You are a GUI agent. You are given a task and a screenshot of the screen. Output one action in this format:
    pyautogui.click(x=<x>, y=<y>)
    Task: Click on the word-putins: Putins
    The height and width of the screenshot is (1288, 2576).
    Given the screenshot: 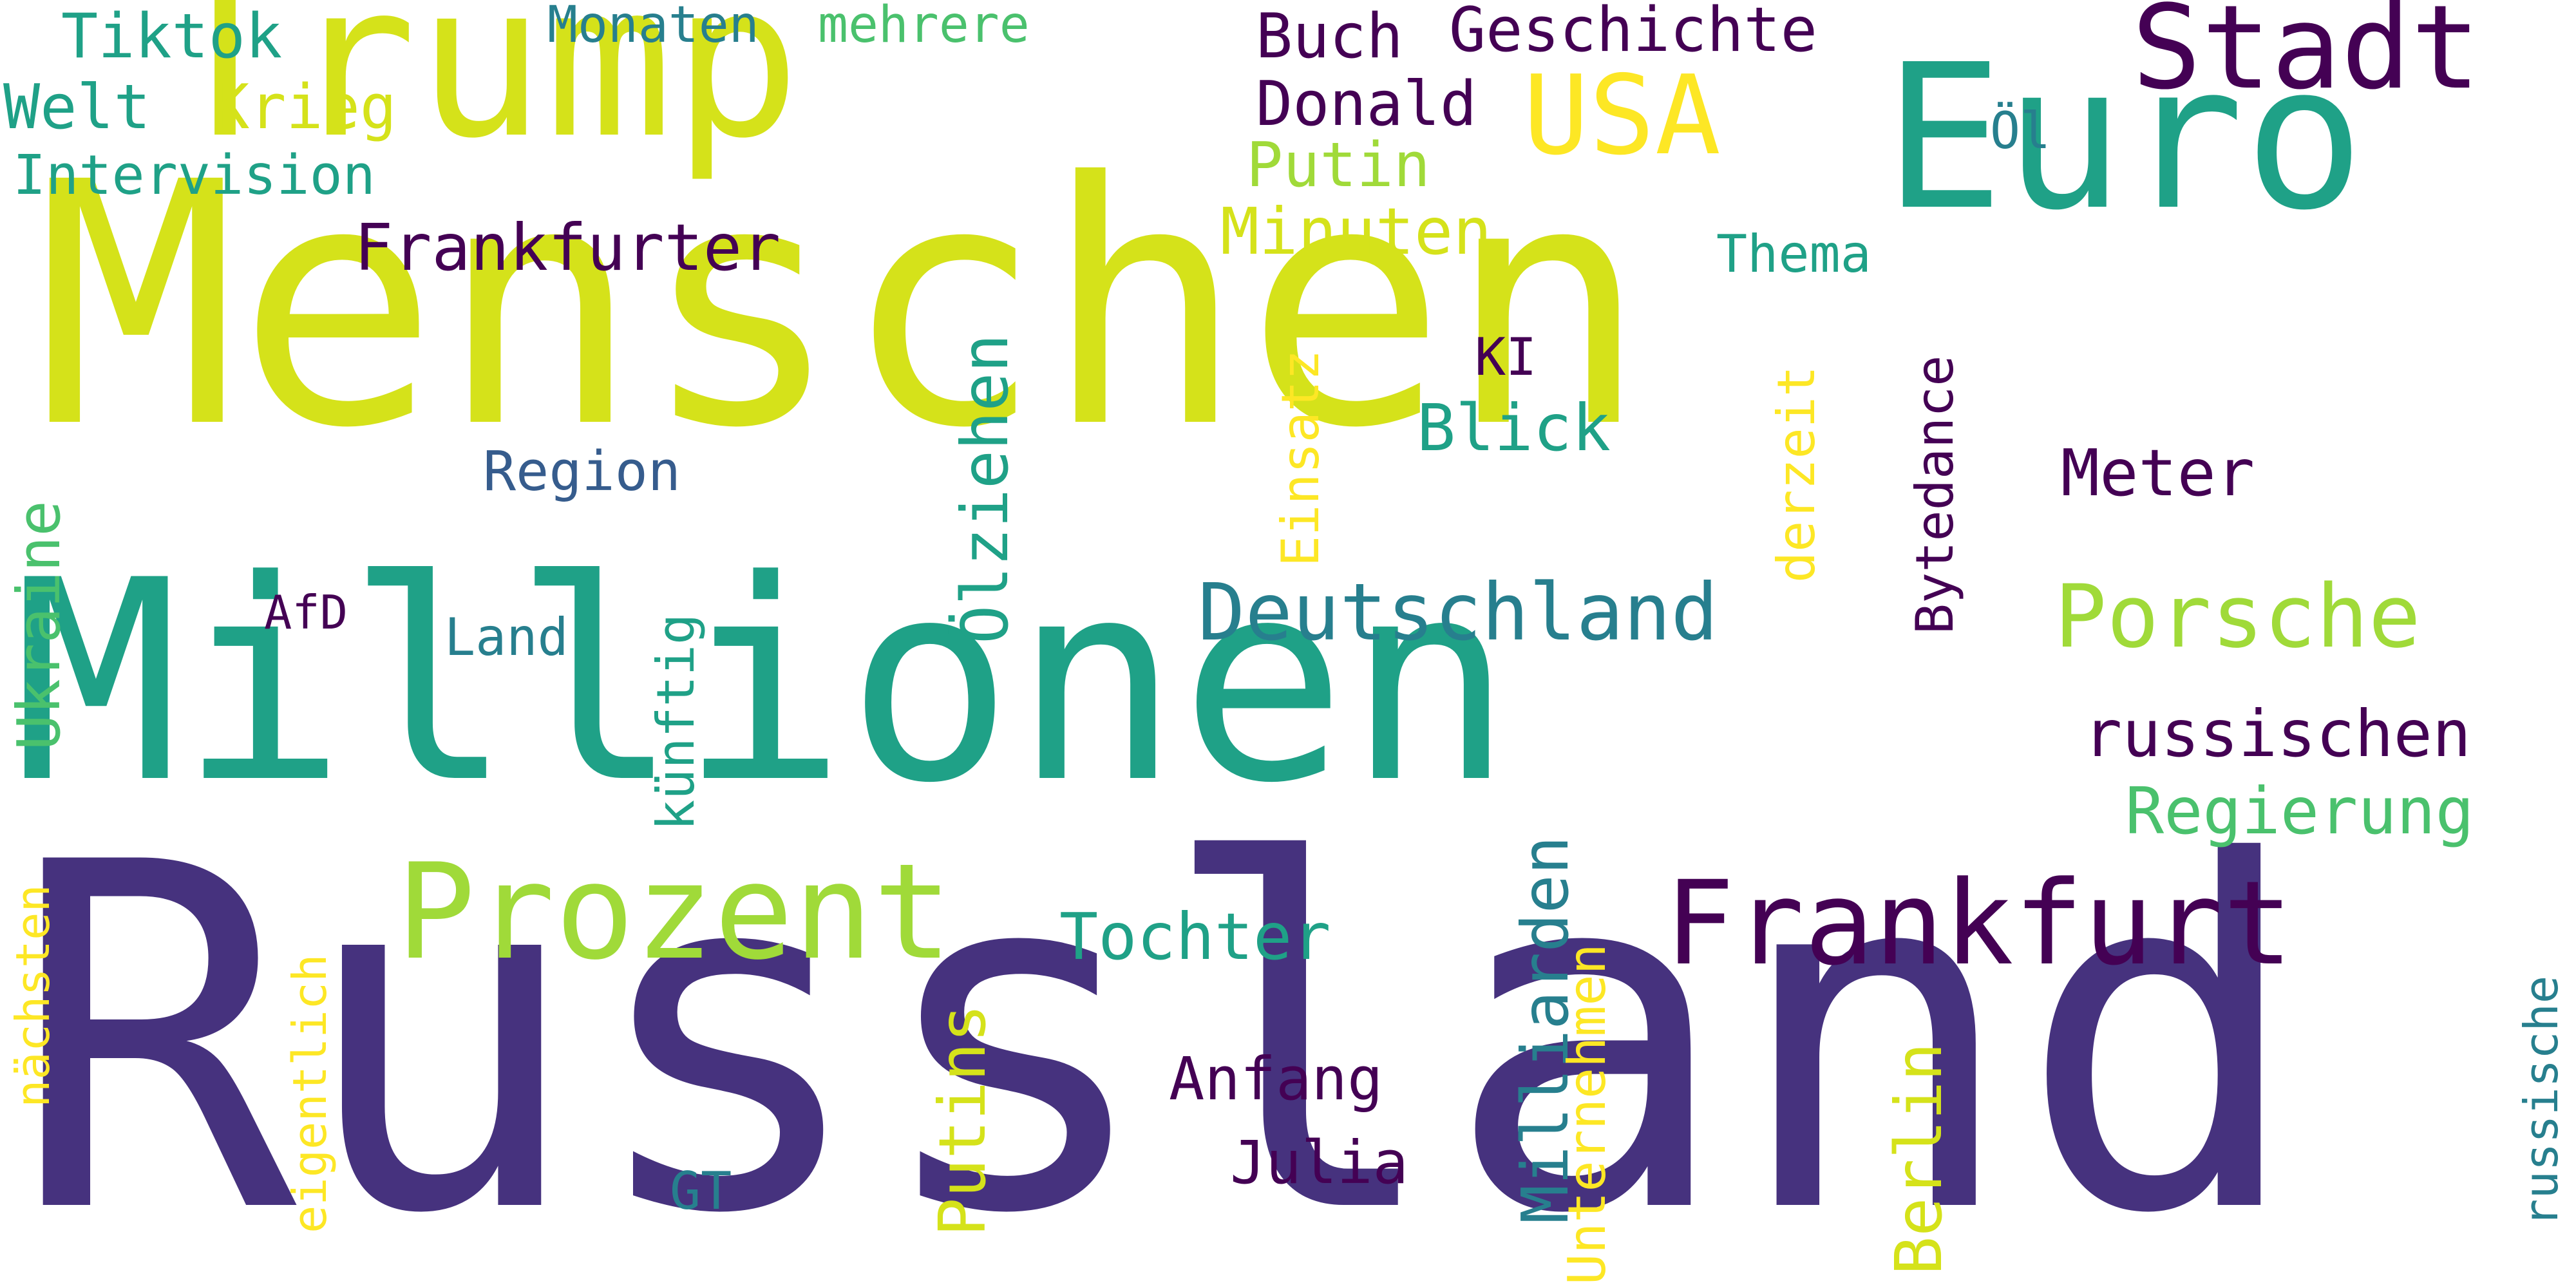 What is the action you would take?
    pyautogui.click(x=963, y=1119)
    